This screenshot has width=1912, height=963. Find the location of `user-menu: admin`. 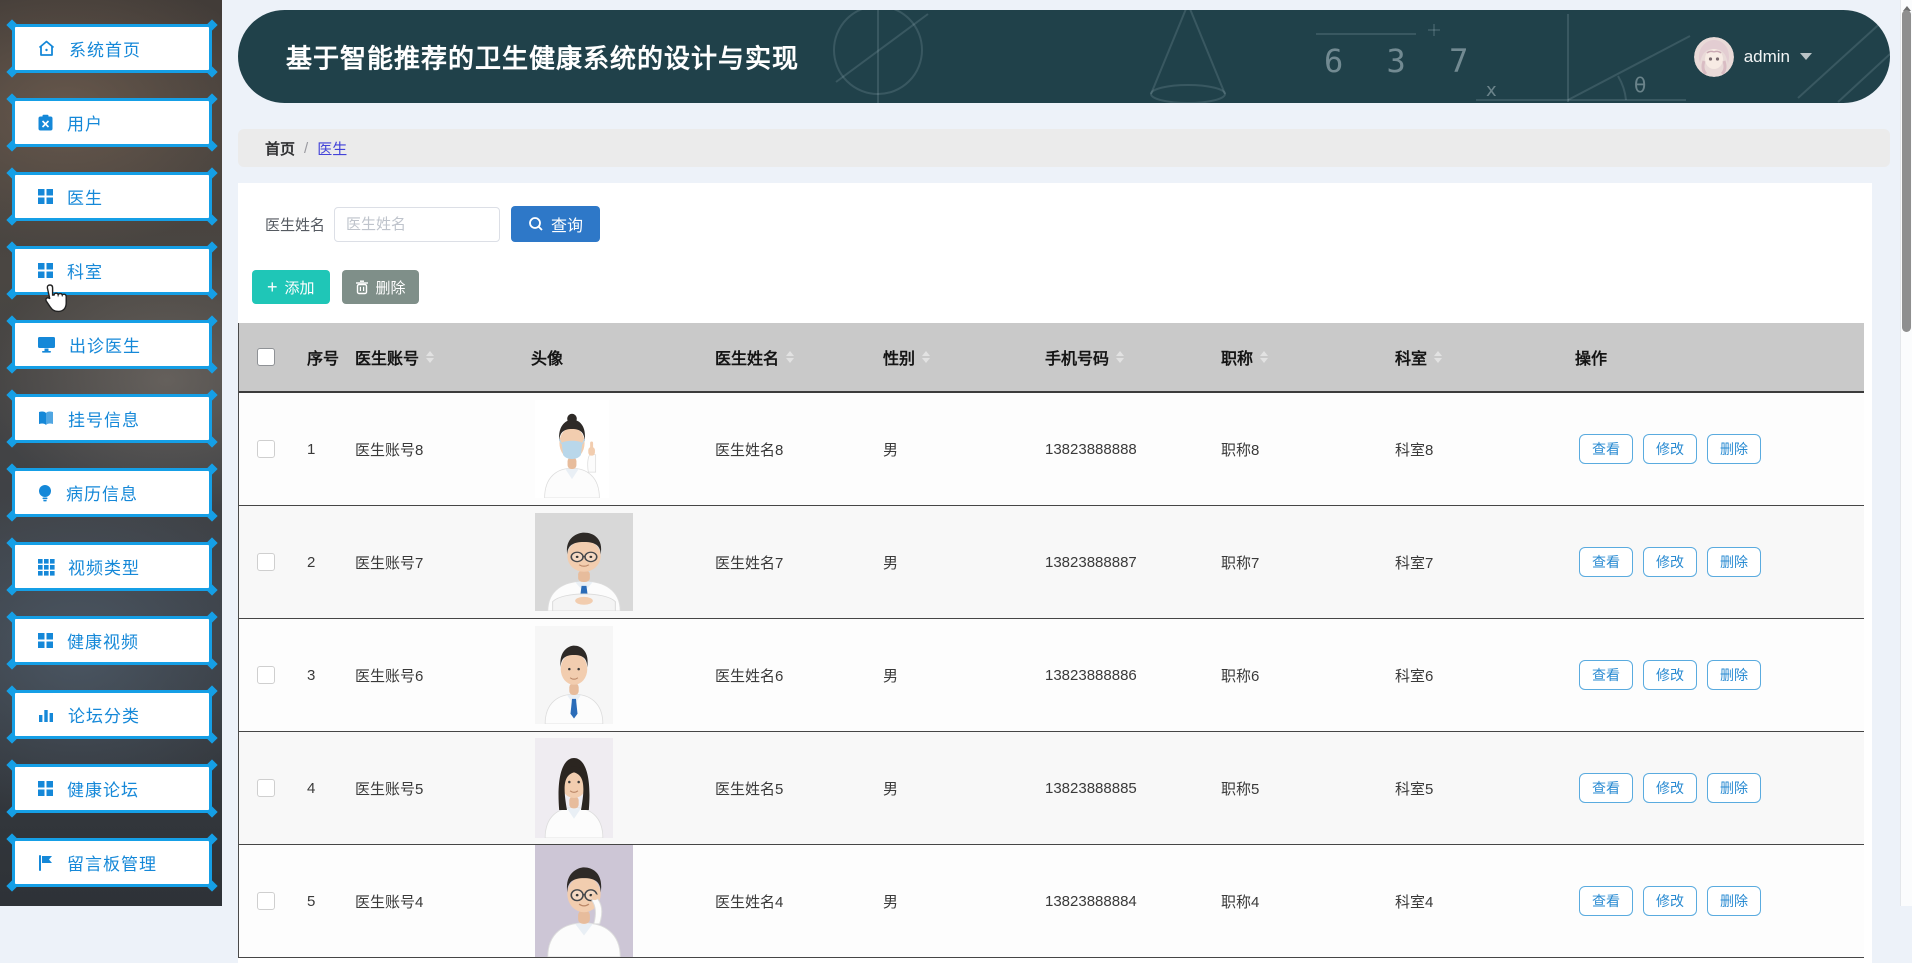

user-menu: admin is located at coordinates (1752, 56).